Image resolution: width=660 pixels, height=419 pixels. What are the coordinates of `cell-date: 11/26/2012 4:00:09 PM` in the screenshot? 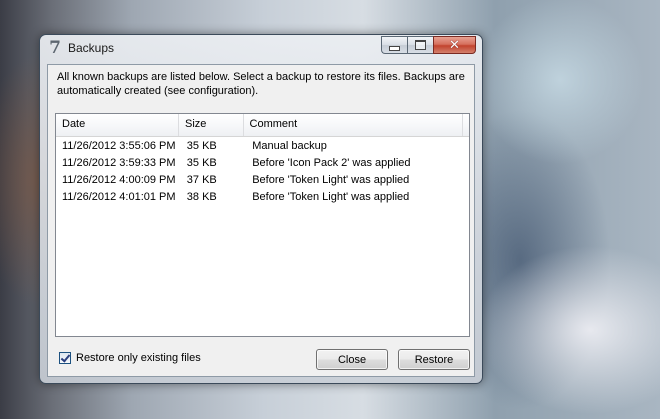 It's located at (119, 180).